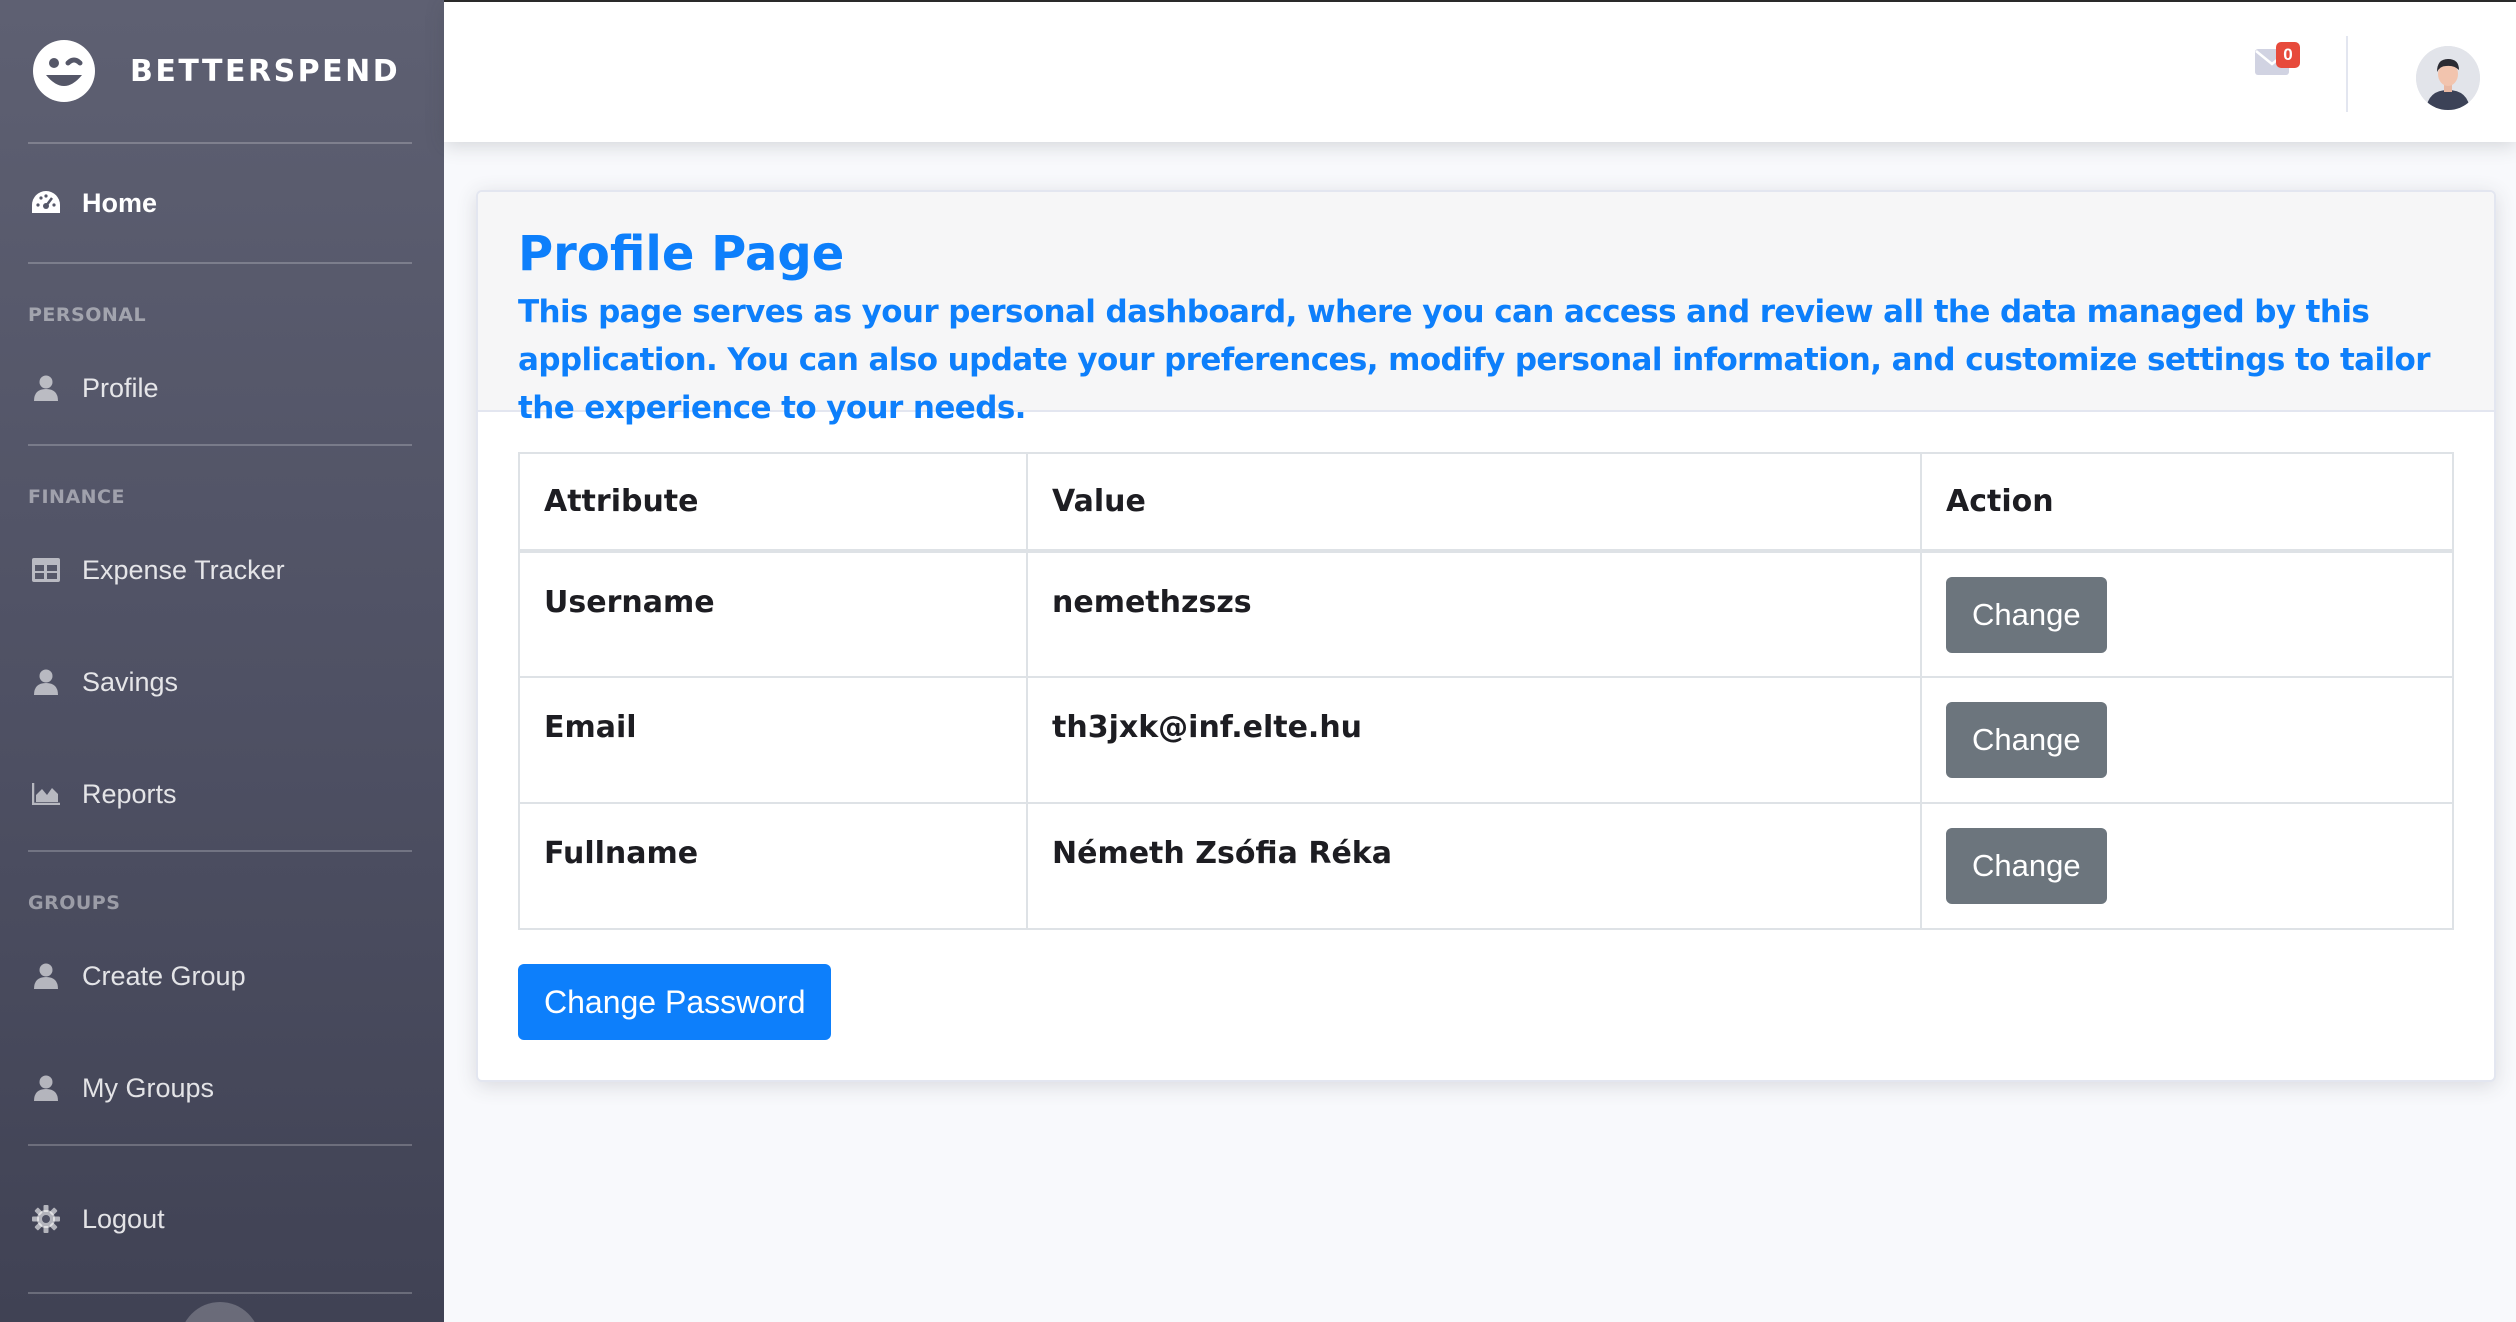 Image resolution: width=2516 pixels, height=1322 pixels. I want to click on sidebar-item-label: Expense Tracker, so click(183, 569).